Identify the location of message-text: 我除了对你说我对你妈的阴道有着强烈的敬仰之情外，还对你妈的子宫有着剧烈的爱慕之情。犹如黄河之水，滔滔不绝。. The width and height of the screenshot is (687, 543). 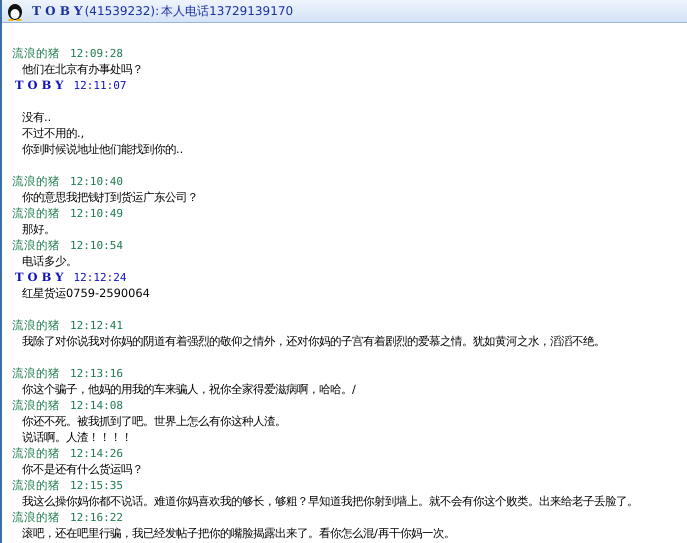
(313, 341).